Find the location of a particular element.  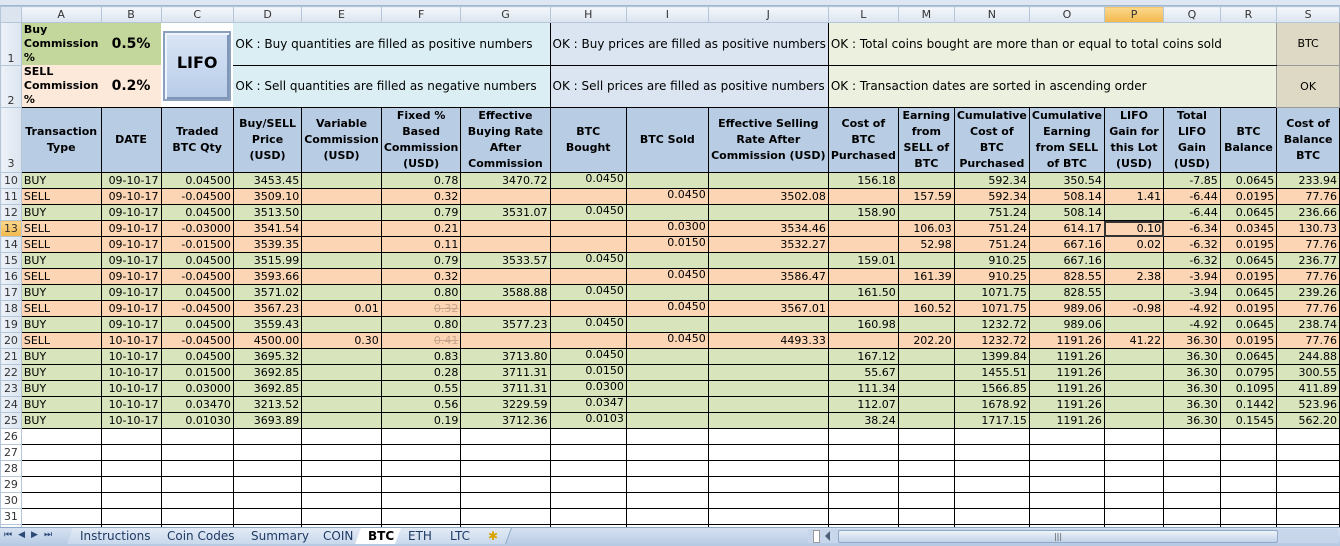

cell-cearn: 508.14 is located at coordinates (1066, 212).